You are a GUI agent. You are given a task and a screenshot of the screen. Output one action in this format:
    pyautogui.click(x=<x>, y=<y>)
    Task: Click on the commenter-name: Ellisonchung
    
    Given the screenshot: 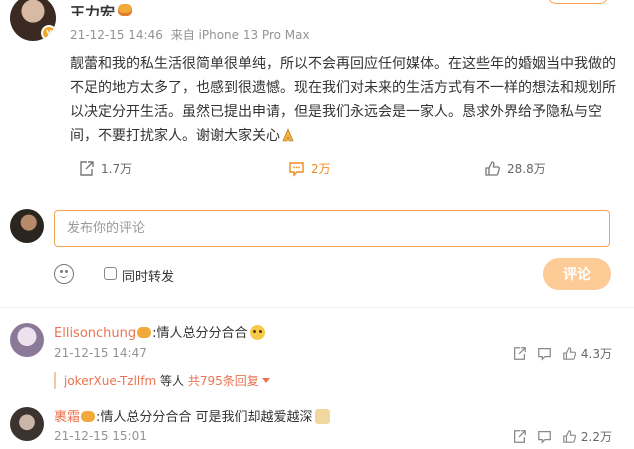 What is the action you would take?
    pyautogui.click(x=95, y=333)
    